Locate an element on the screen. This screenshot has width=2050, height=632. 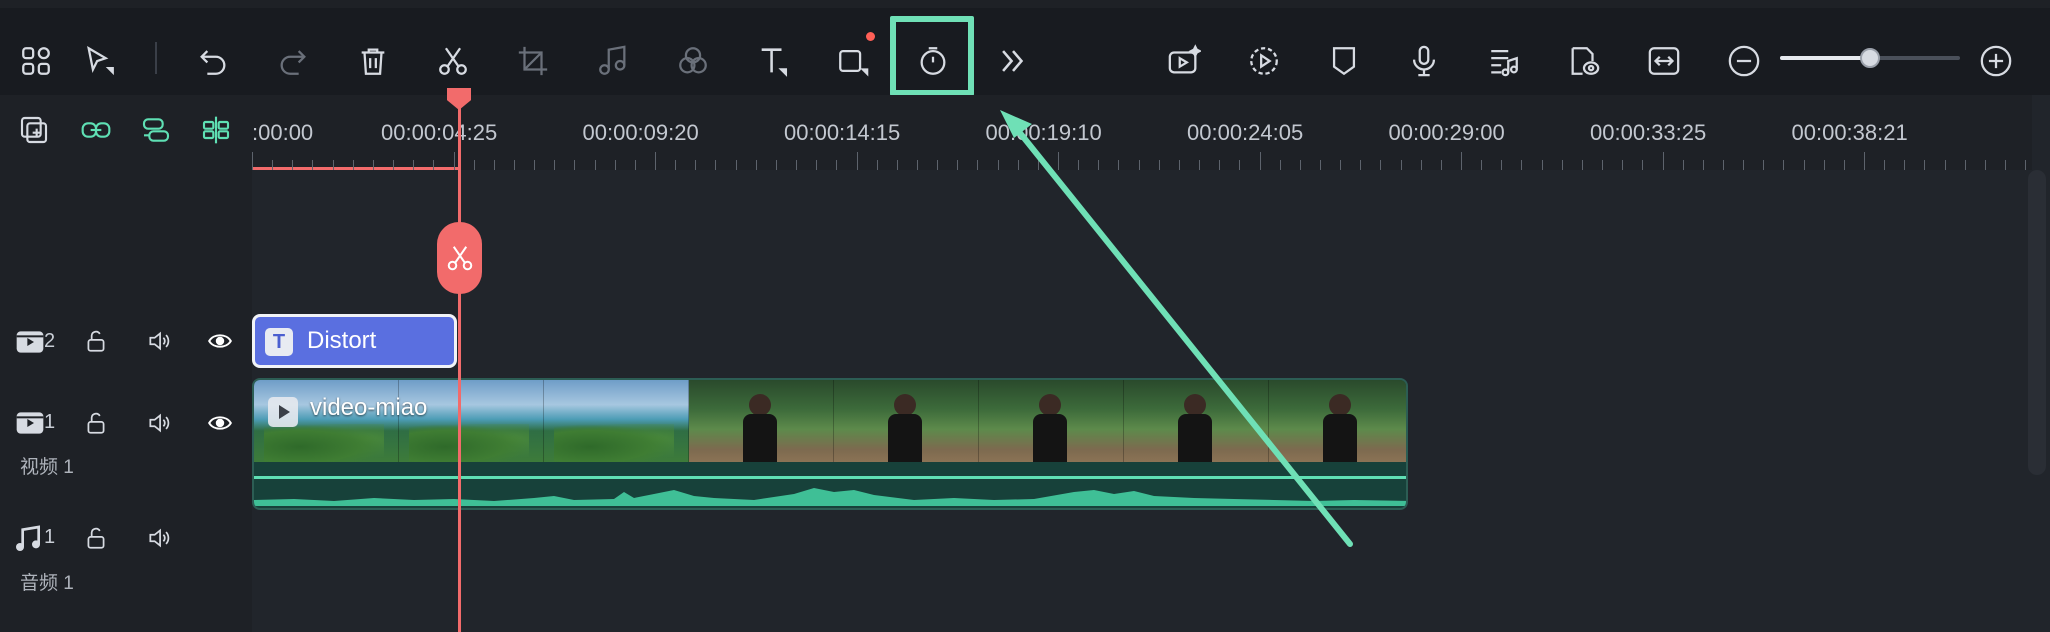
ruler-time-label: :00:00 is located at coordinates (283, 132).